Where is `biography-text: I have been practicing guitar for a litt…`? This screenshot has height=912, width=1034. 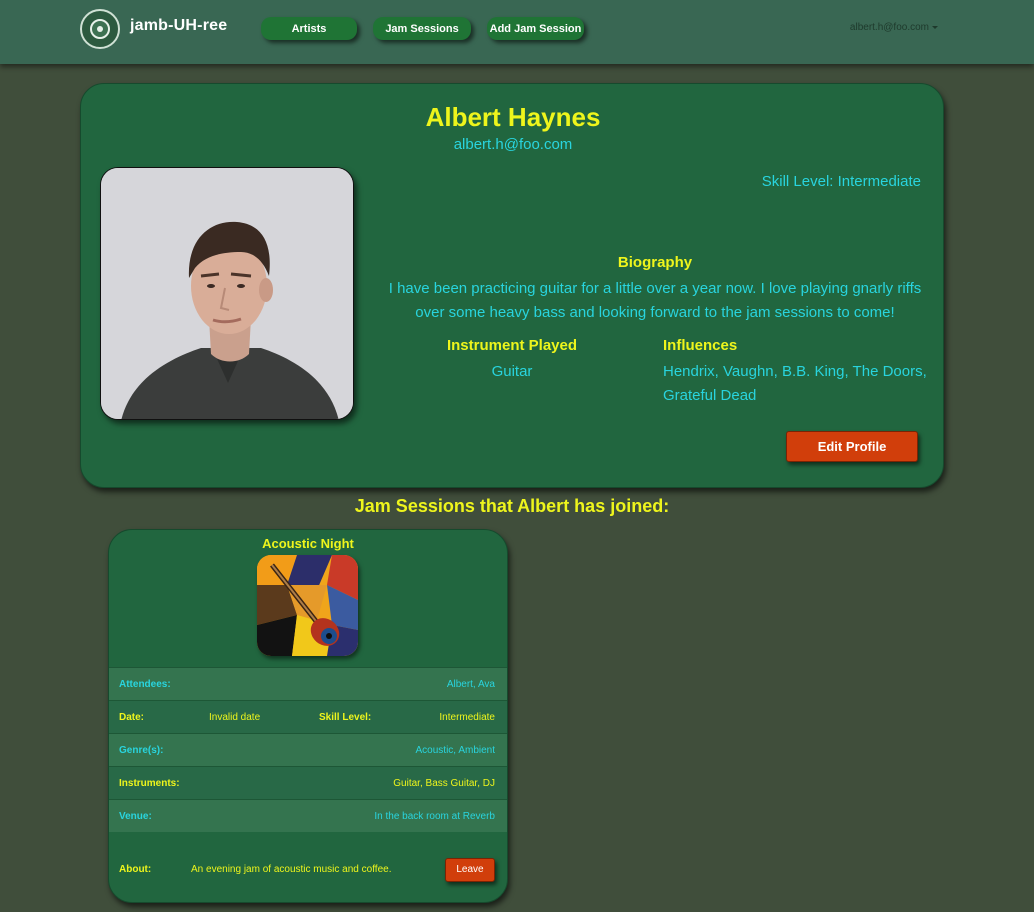 biography-text: I have been practicing guitar for a litt… is located at coordinates (655, 300).